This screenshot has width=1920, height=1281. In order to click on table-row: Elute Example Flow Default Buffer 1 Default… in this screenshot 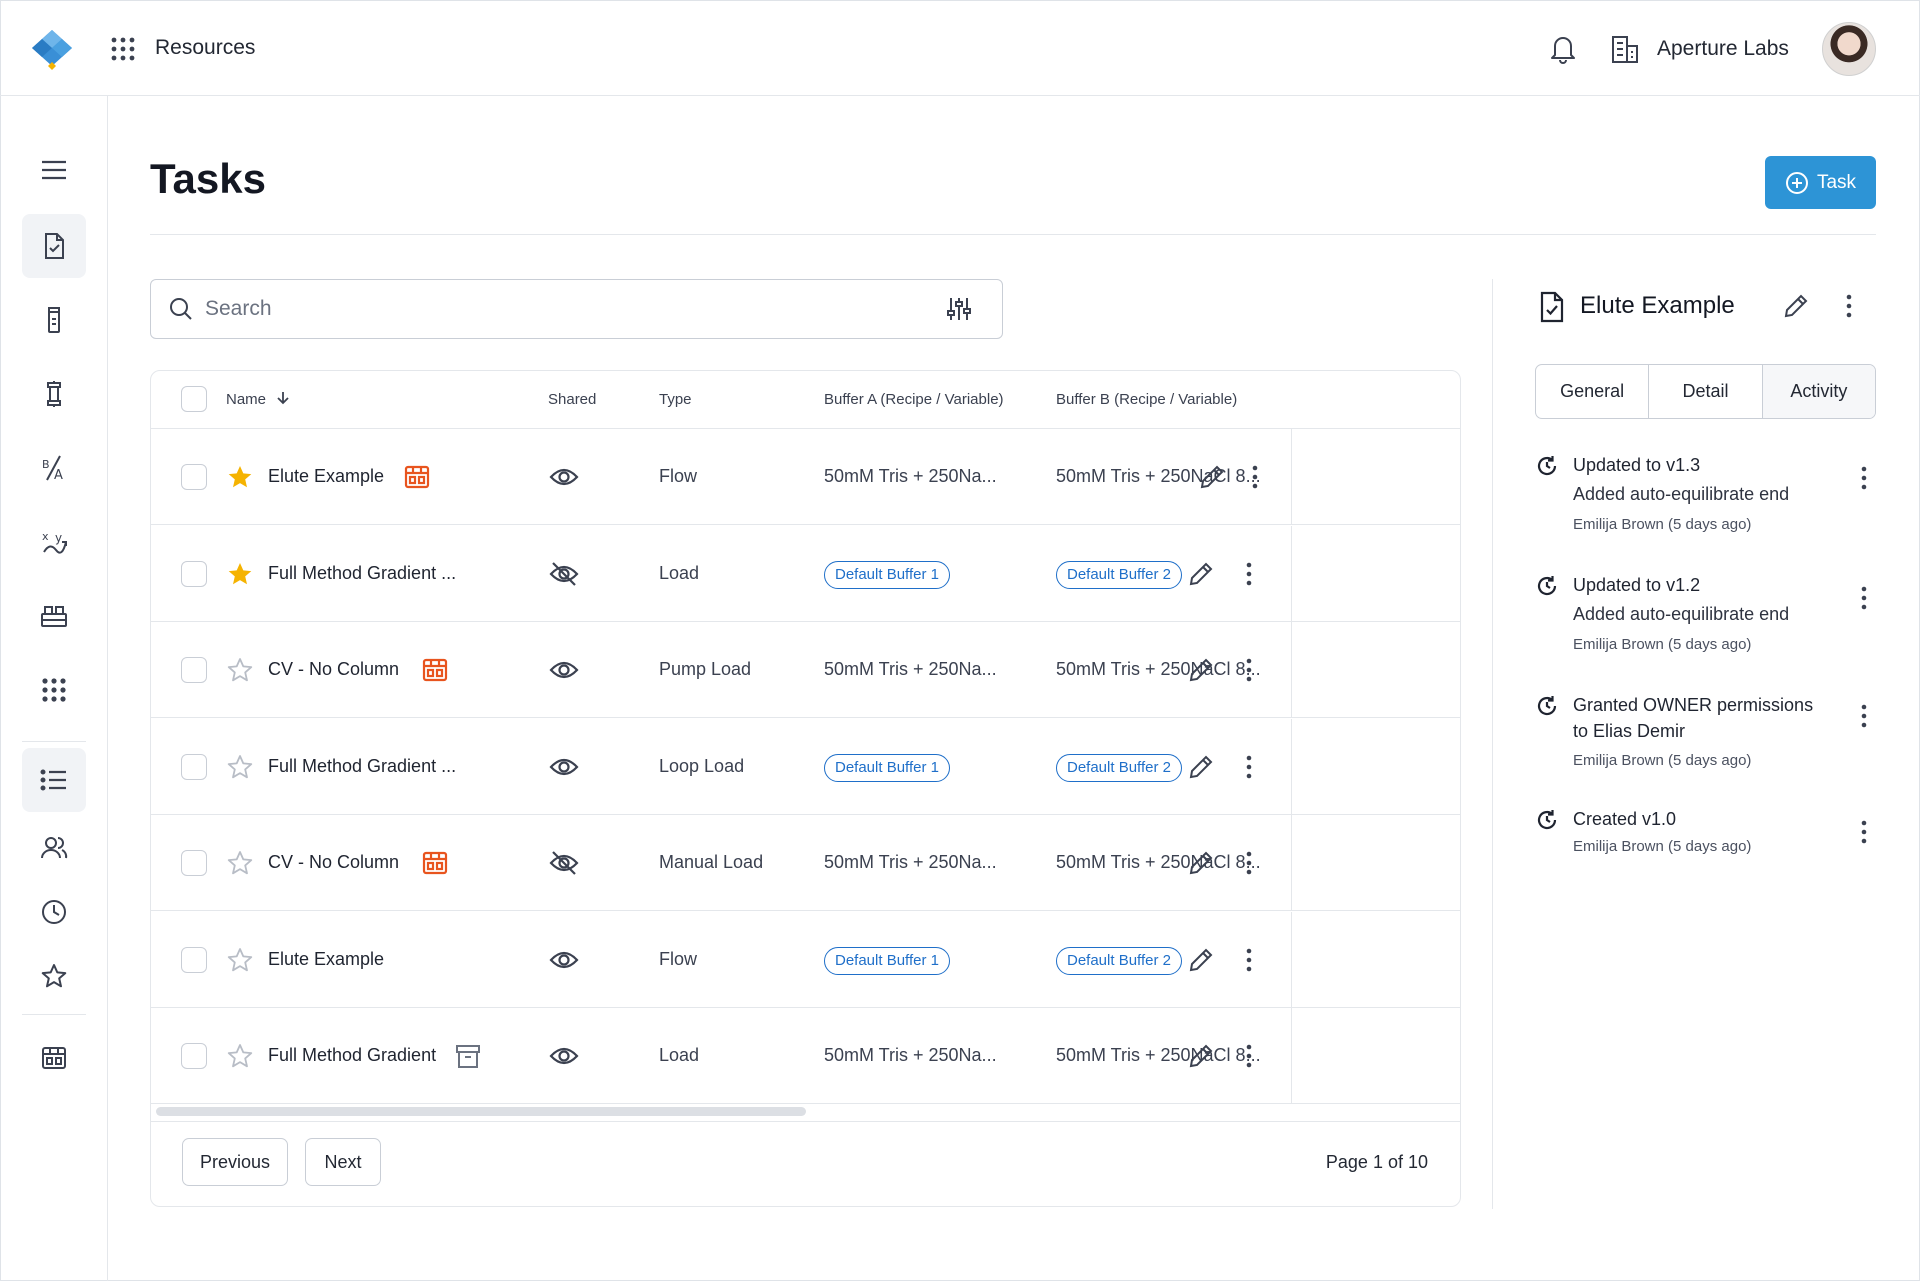, I will do `click(805, 959)`.